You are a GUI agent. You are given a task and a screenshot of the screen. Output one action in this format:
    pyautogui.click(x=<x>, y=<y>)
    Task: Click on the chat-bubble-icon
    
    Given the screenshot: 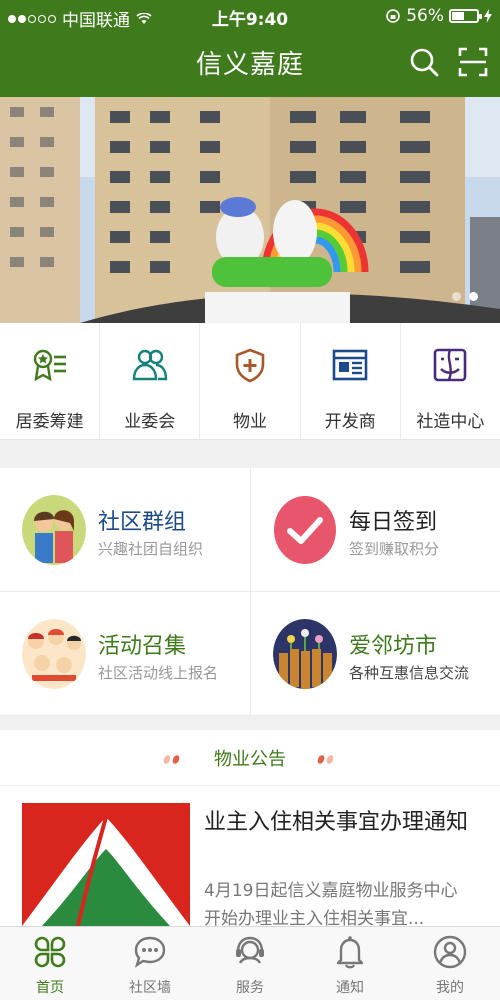 What is the action you would take?
    pyautogui.click(x=150, y=952)
    